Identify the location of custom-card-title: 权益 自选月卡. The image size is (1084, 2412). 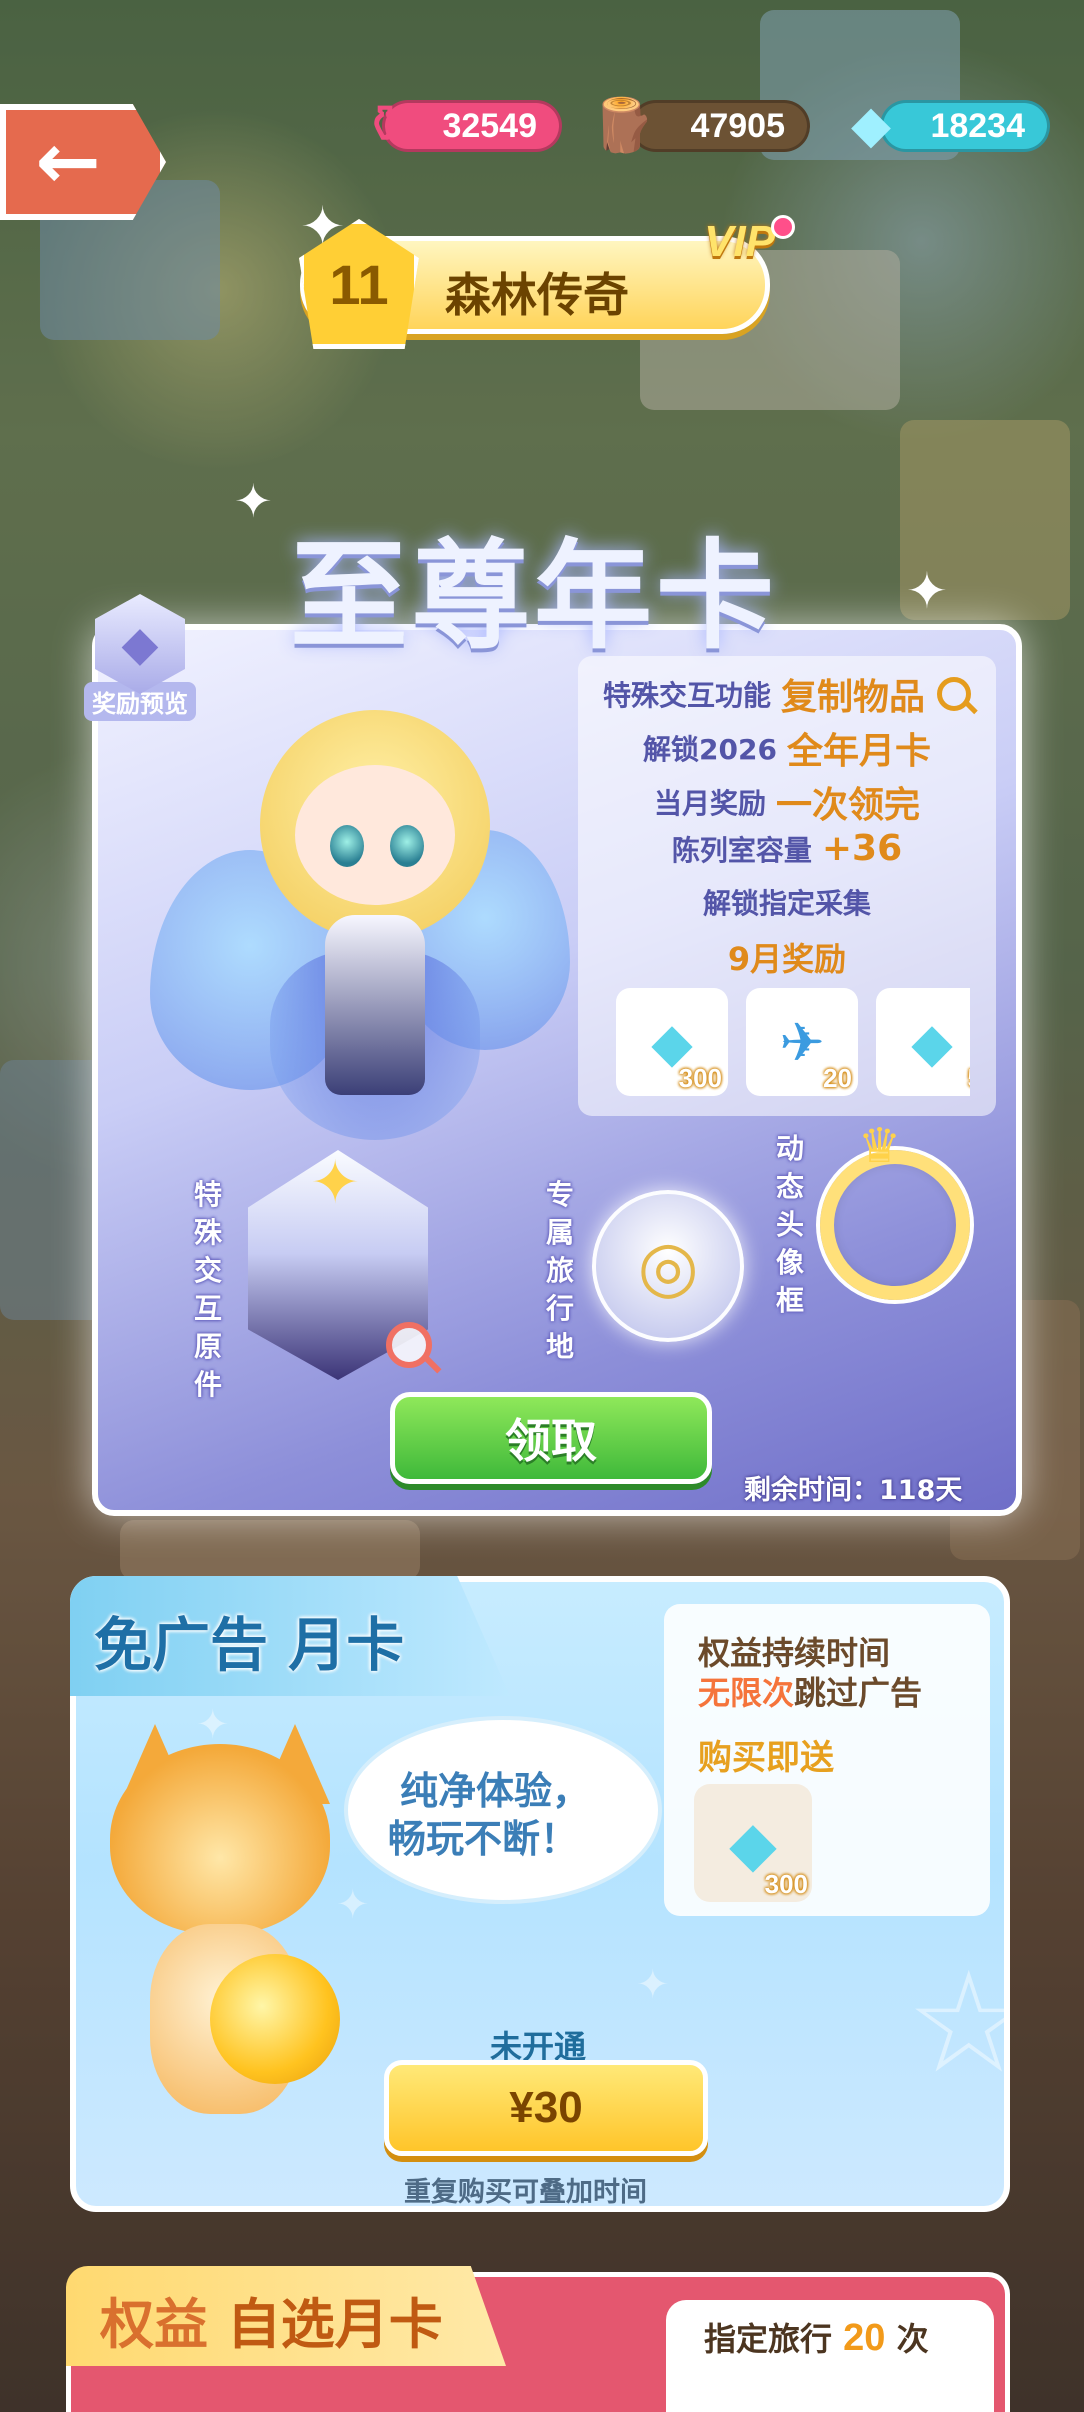
(271, 2324).